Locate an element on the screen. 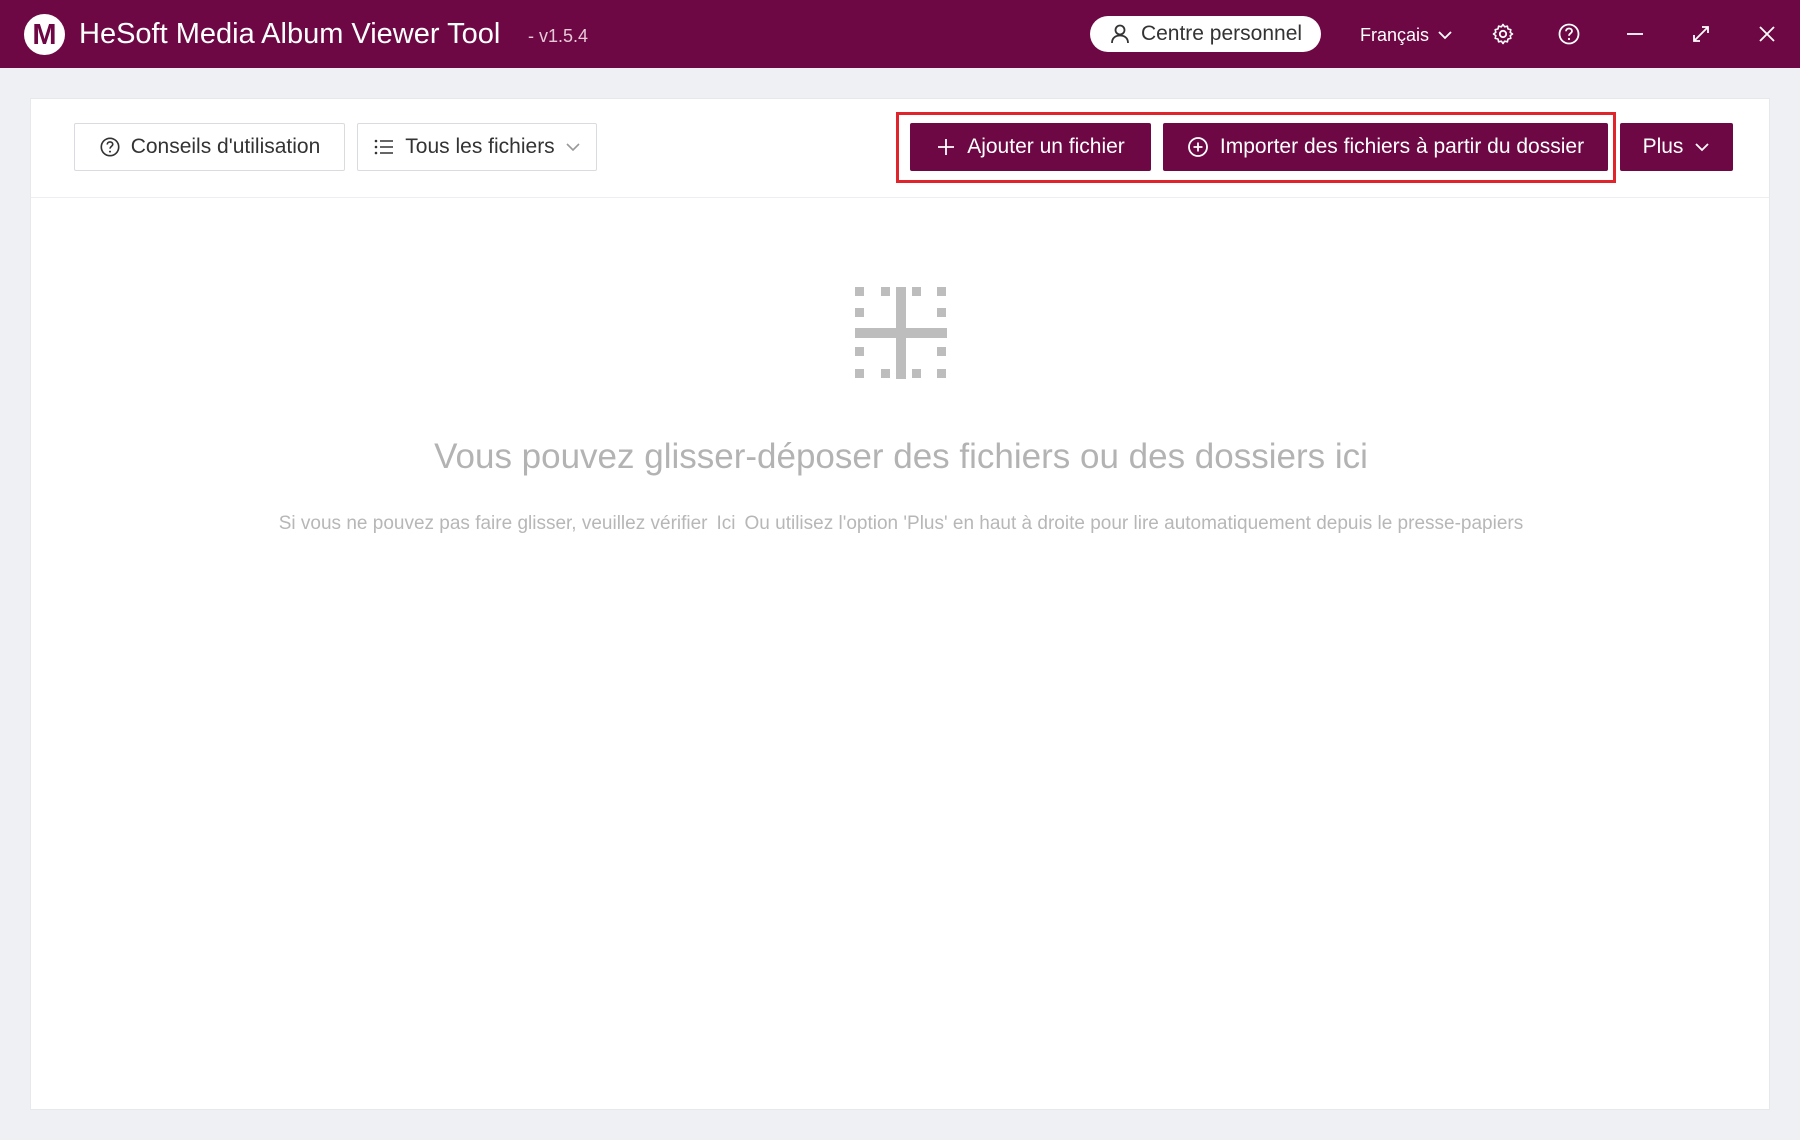 This screenshot has height=1140, width=1800. language-select: Français is located at coordinates (1406, 35).